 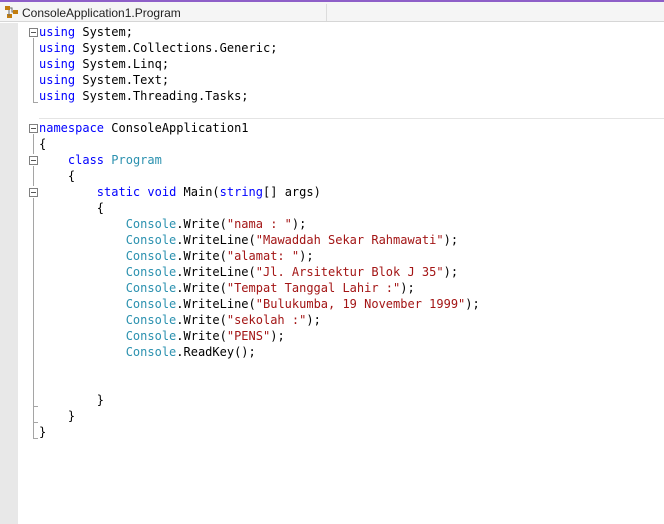 I want to click on navigation-bar: ConsoleApplication1.Program, so click(x=332, y=12).